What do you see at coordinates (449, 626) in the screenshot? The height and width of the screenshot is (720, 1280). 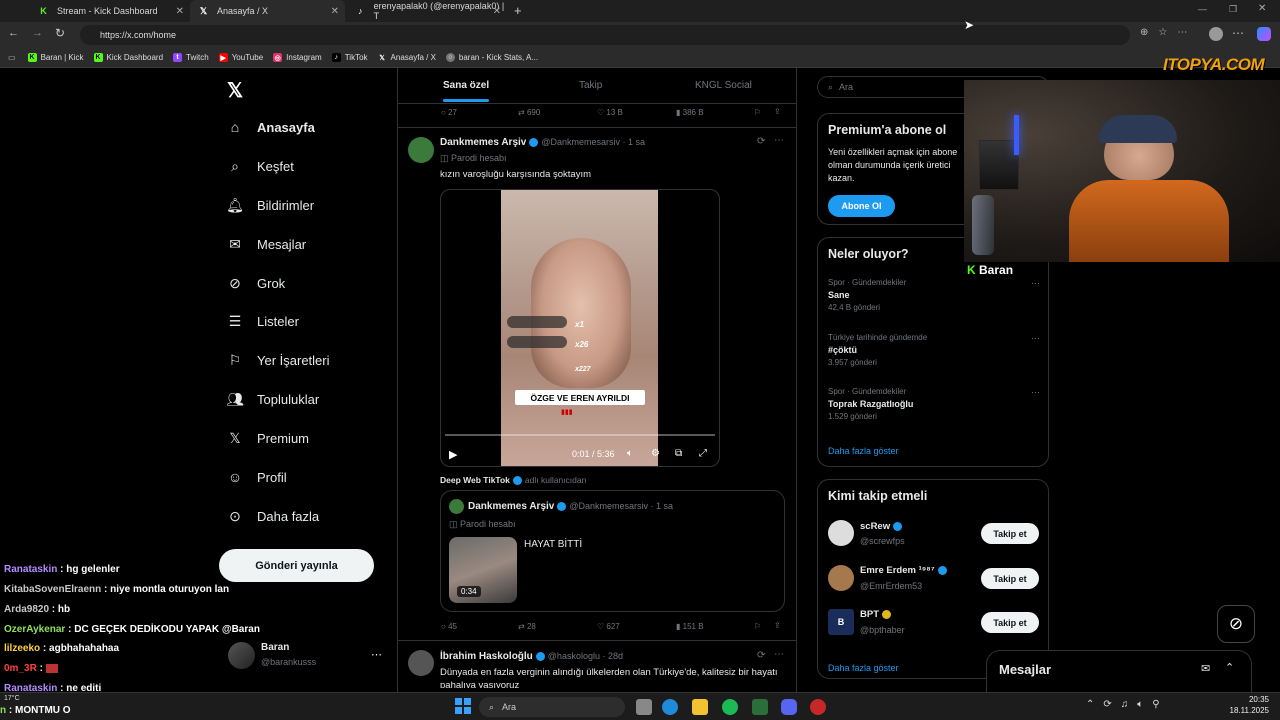 I see `reply-action: ○ 45` at bounding box center [449, 626].